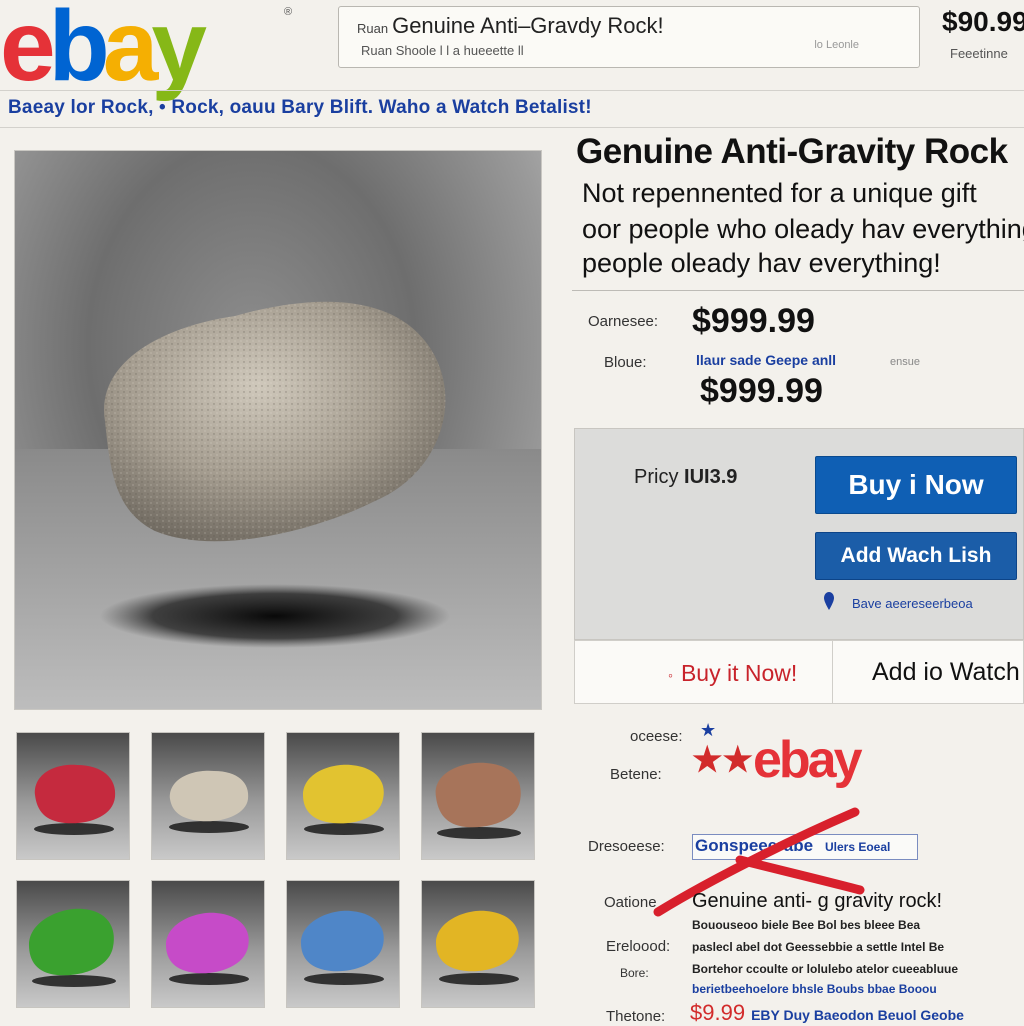 The image size is (1024, 1026). What do you see at coordinates (686, 477) in the screenshot?
I see `buybox-price: Pricy IUI3.9` at bounding box center [686, 477].